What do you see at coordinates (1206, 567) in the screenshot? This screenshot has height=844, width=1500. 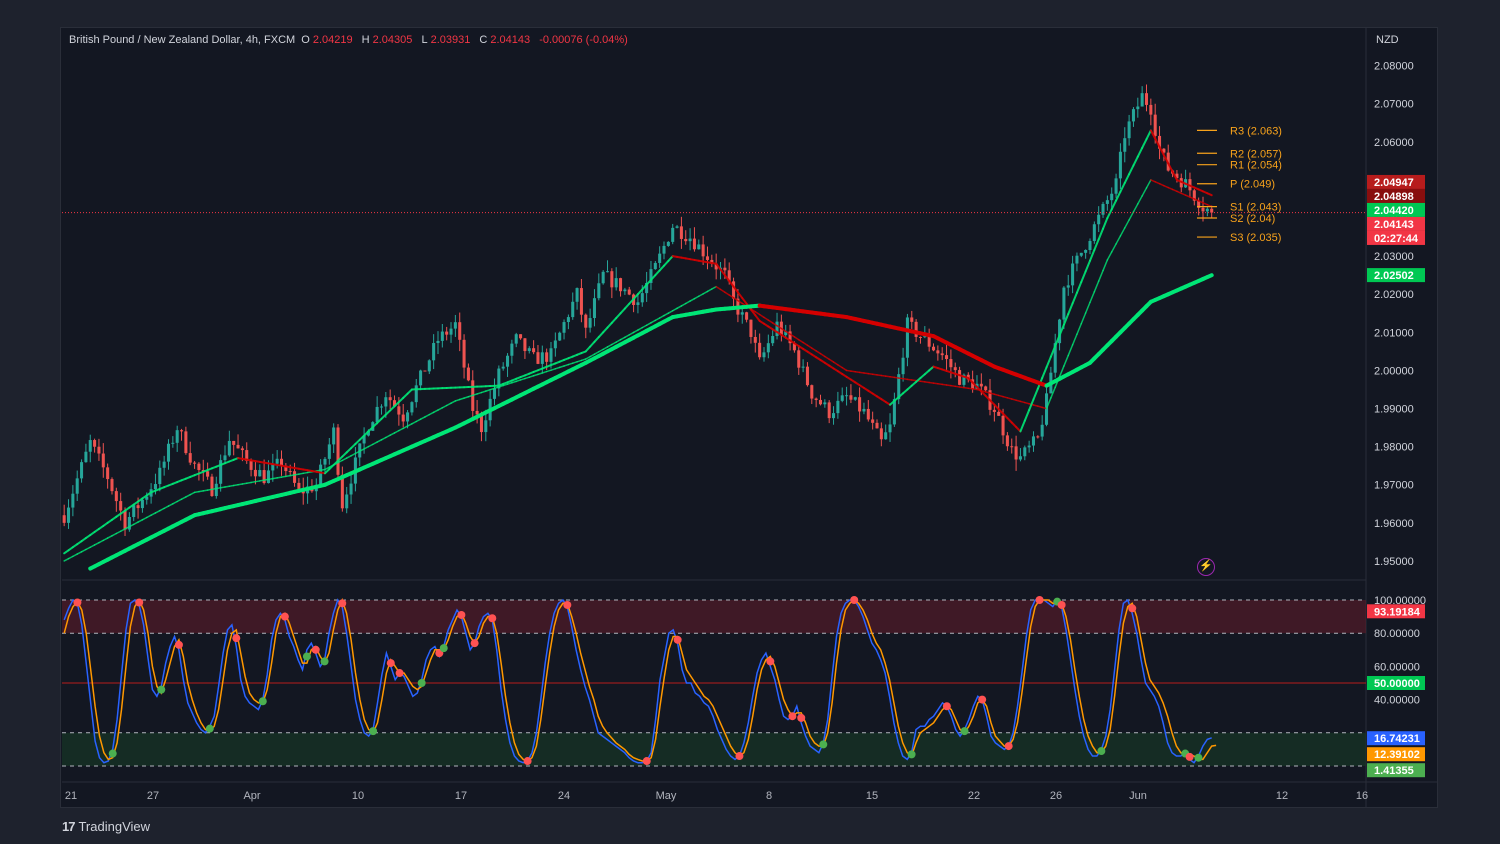 I see `lightning-icon: ⚡` at bounding box center [1206, 567].